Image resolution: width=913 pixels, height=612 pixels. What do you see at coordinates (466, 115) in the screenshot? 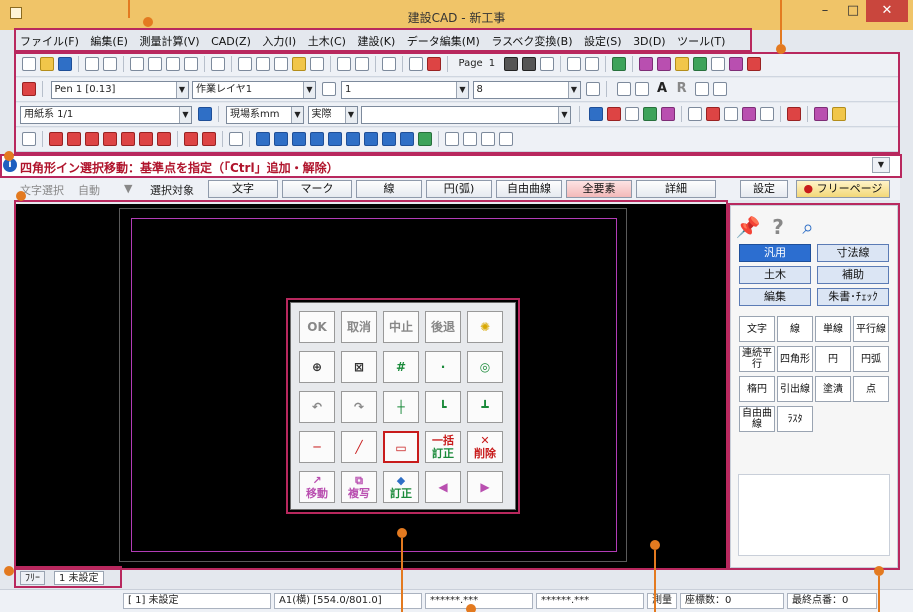
I see `blank-combo: ▼` at bounding box center [466, 115].